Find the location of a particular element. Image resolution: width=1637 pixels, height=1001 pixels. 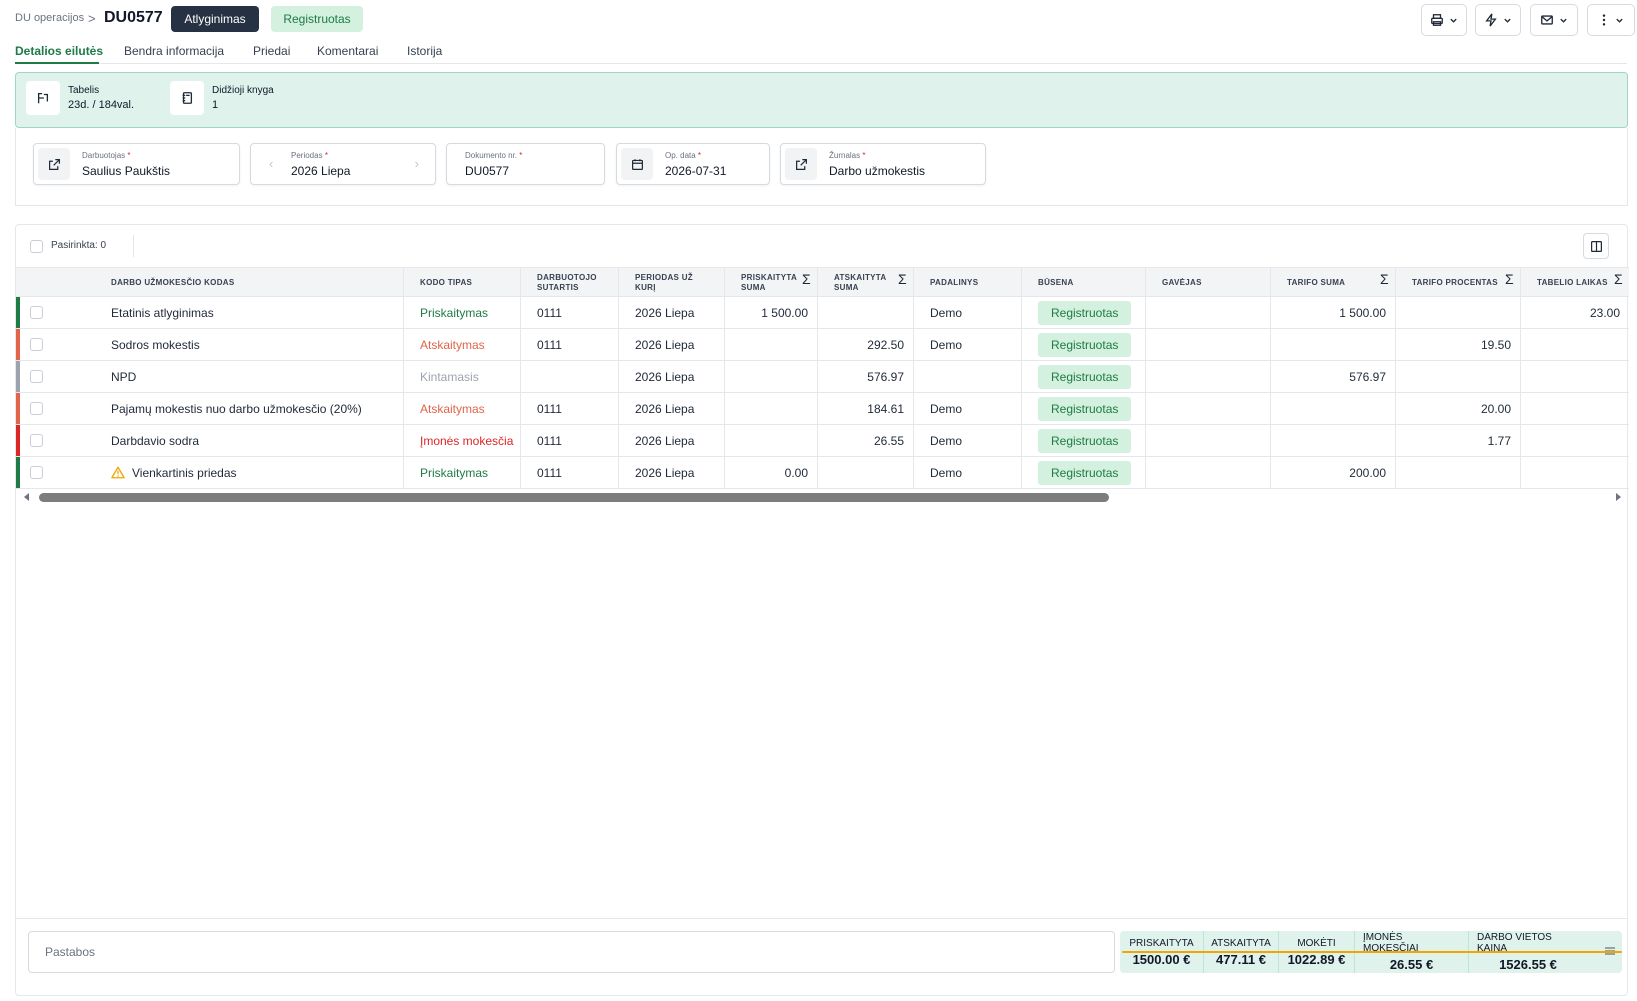

cell-type: Kintamasis is located at coordinates (462, 376).